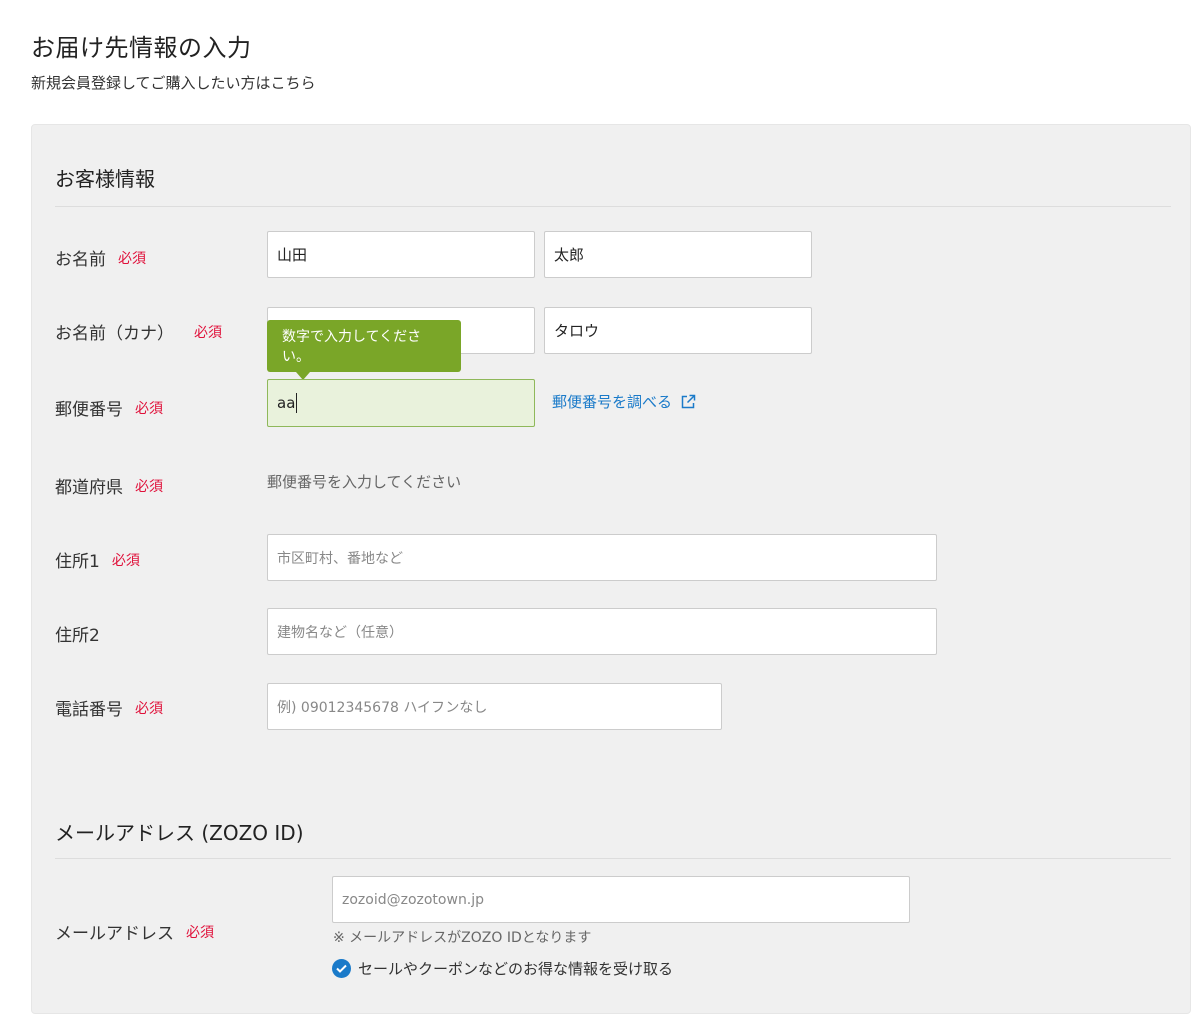  Describe the element at coordinates (114, 334) in the screenshot. I see `kana-label-text: お名前（カナ）` at that location.